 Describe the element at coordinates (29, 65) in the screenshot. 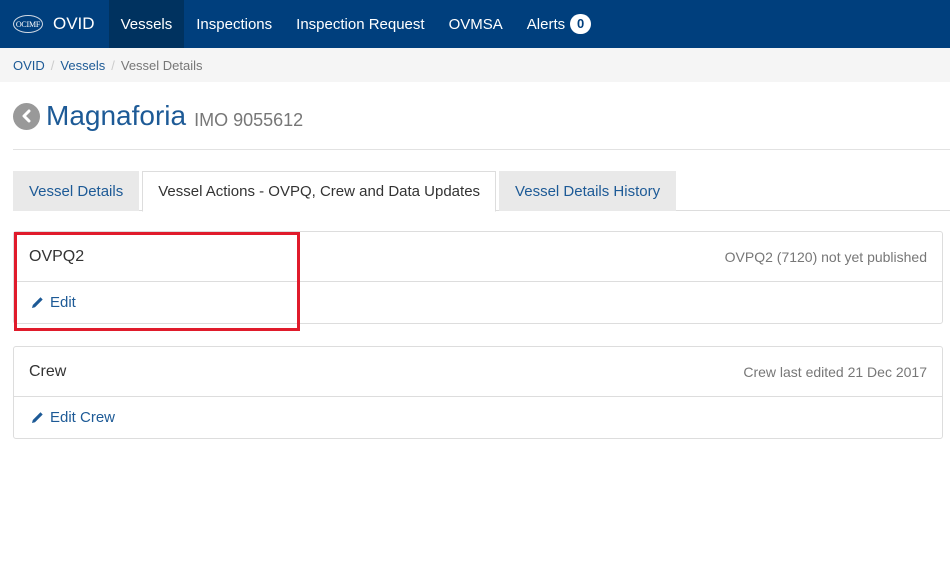

I see `breadcrumb-ovid: OVID` at that location.